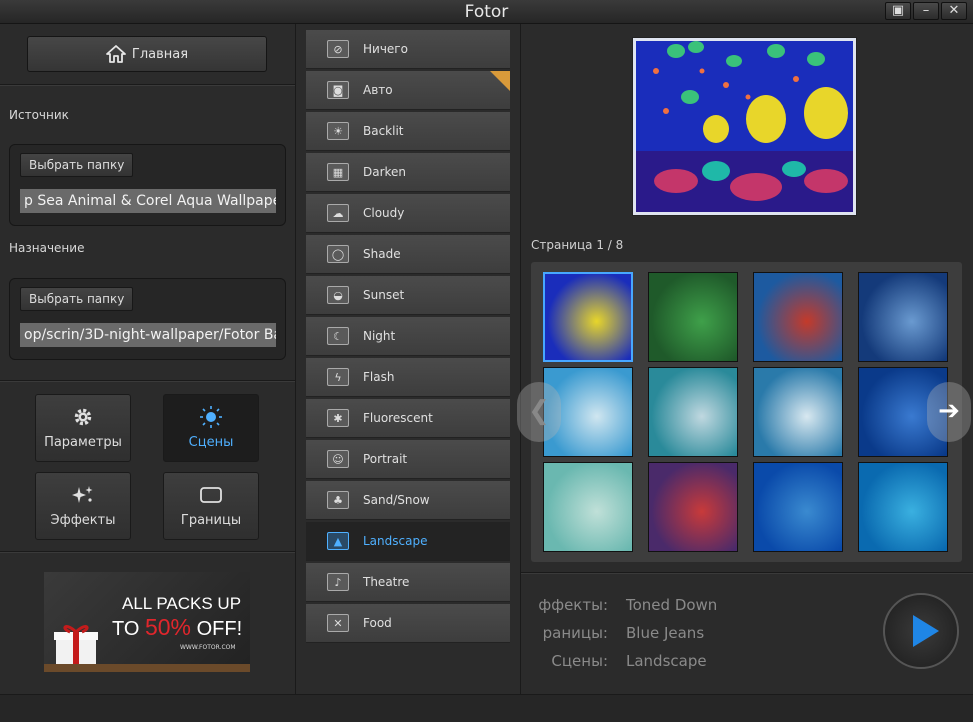  I want to click on frame-icon, so click(211, 495).